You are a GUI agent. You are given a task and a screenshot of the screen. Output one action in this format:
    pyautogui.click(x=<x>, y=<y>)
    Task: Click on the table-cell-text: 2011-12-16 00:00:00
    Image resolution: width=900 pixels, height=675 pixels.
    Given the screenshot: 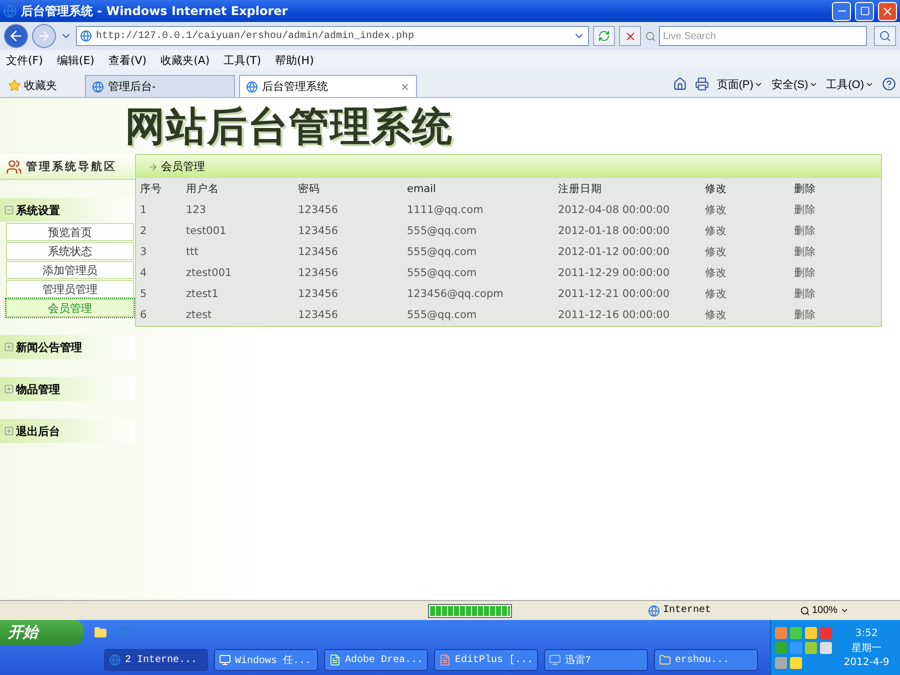 What is the action you would take?
    pyautogui.click(x=614, y=315)
    